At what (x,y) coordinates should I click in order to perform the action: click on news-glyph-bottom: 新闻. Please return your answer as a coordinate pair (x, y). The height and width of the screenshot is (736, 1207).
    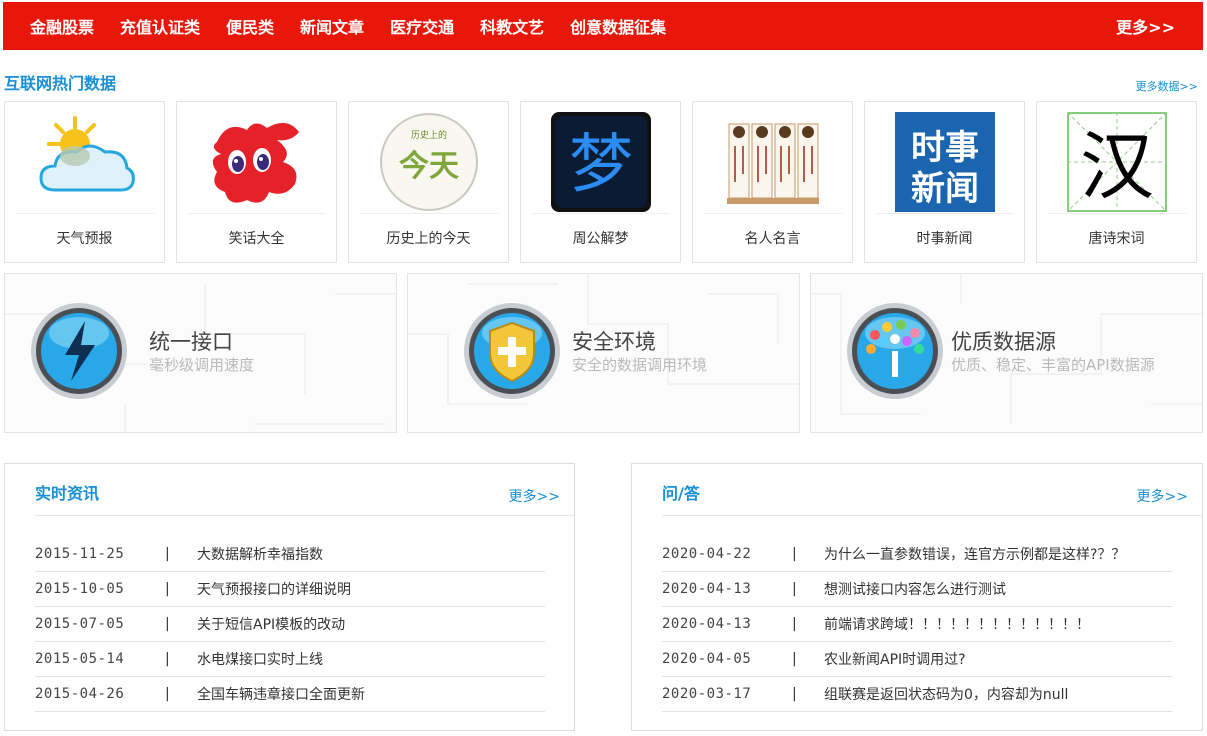
    Looking at the image, I should click on (945, 189).